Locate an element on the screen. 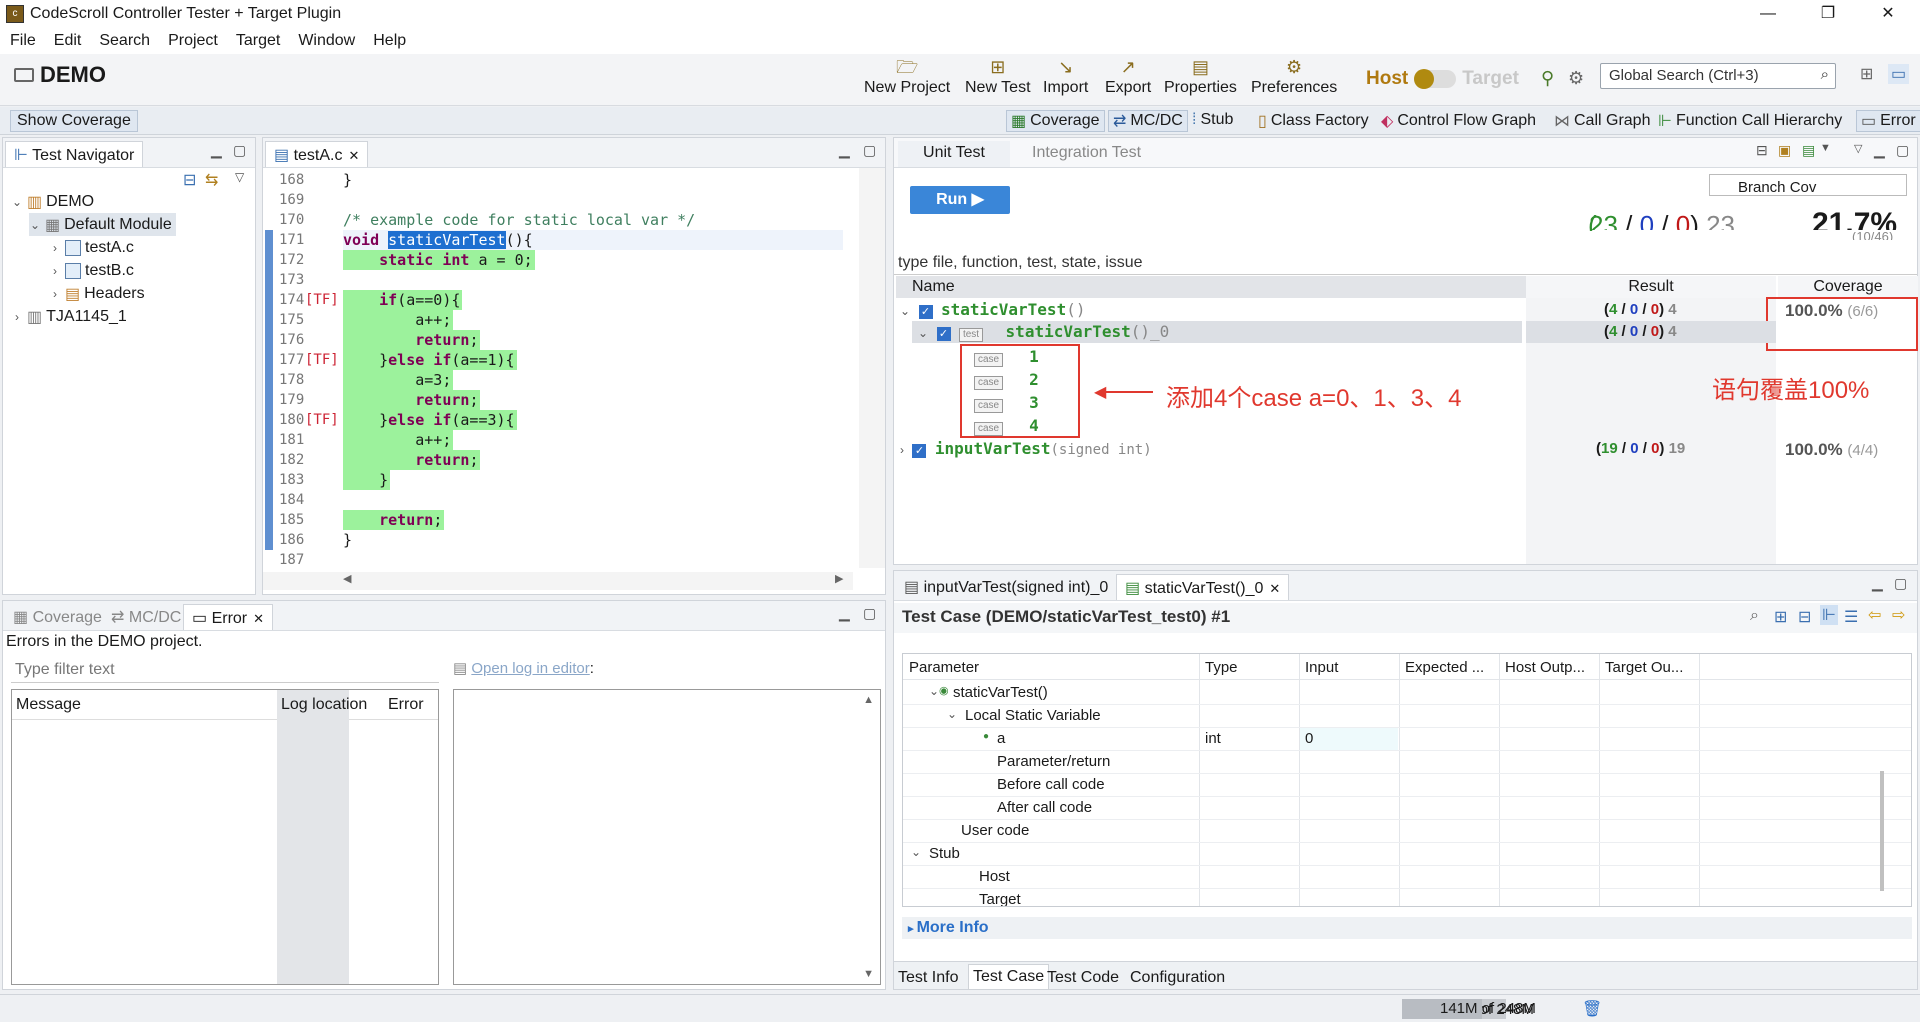 This screenshot has height=1022, width=1920. tab-integration-test: Integration Test is located at coordinates (1086, 154).